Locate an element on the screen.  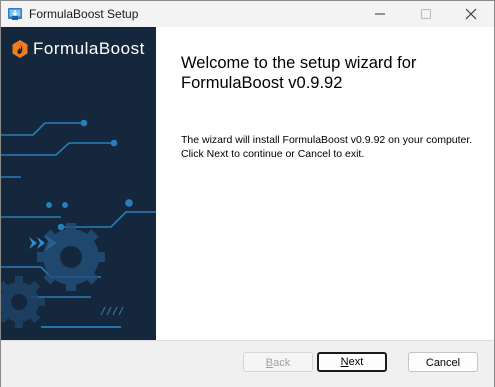
close-button is located at coordinates (471, 14).